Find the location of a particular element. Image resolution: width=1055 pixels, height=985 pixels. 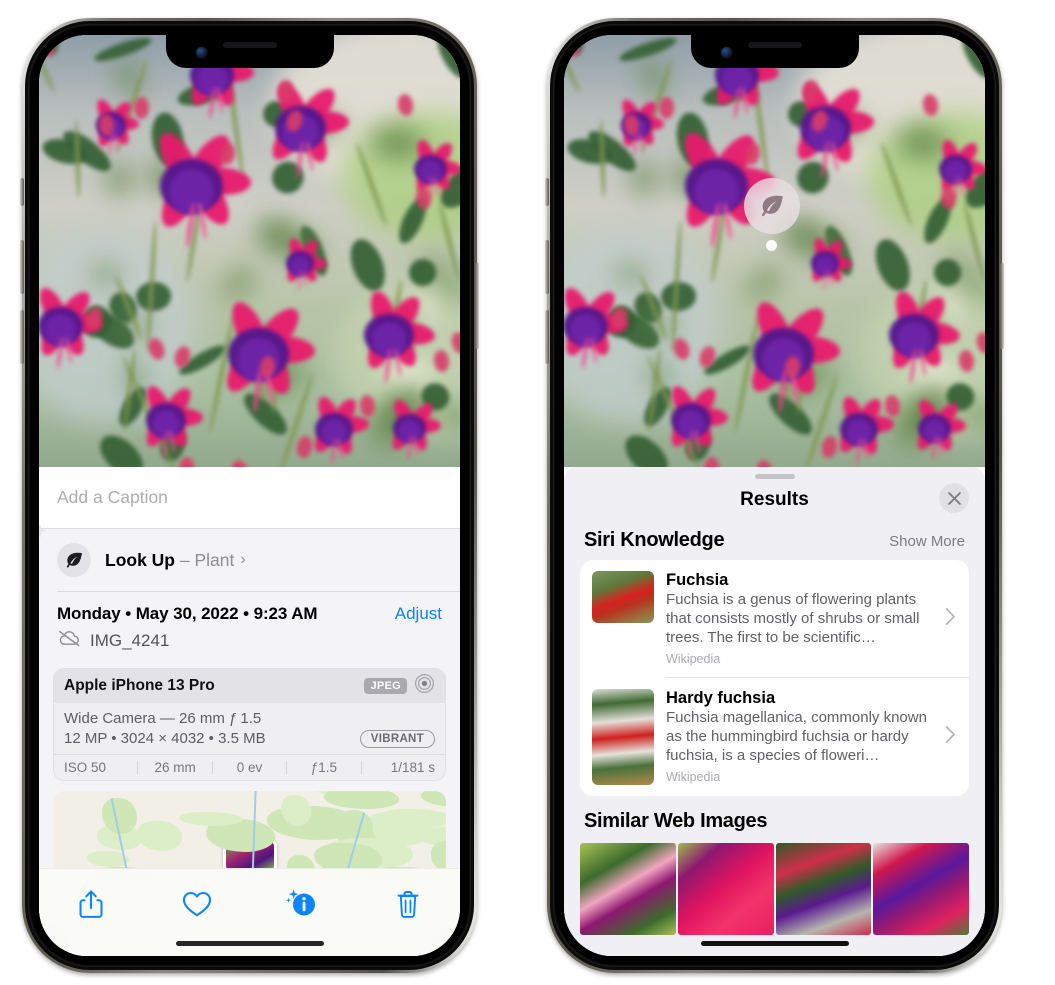

caption-input-row: Add a Caption is located at coordinates (249, 498).